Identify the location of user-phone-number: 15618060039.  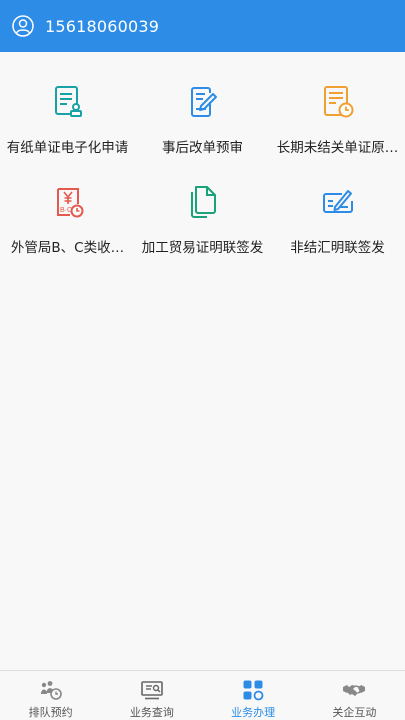
(102, 26).